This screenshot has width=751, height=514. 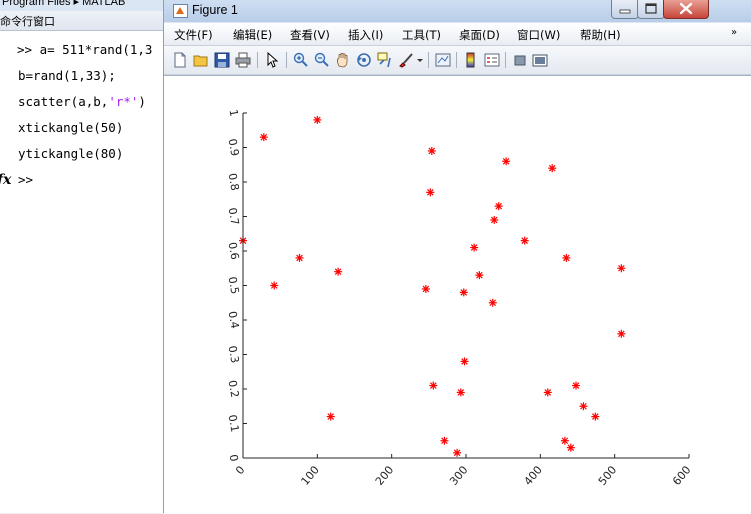 What do you see at coordinates (25, 179) in the screenshot?
I see `command-prompt: >>` at bounding box center [25, 179].